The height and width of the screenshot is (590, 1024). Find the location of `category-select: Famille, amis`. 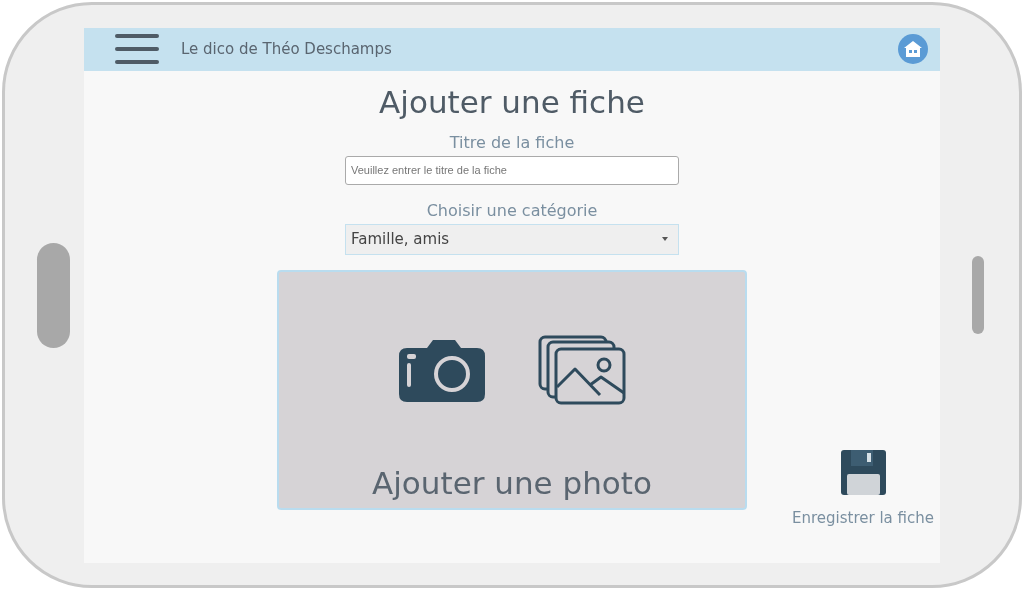

category-select: Famille, amis is located at coordinates (512, 239).